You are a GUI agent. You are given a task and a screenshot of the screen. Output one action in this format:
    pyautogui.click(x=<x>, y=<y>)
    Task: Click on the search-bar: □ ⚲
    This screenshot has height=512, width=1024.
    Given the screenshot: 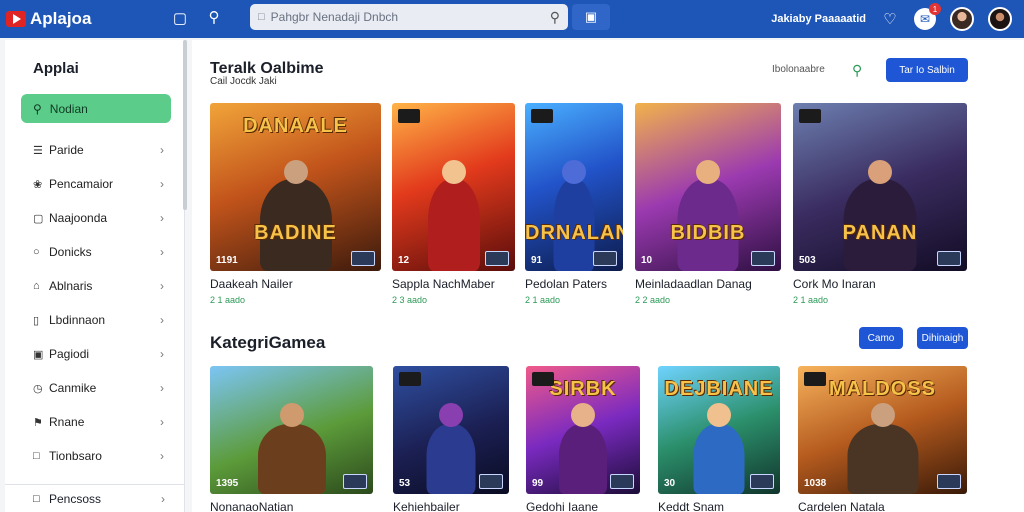 What is the action you would take?
    pyautogui.click(x=409, y=17)
    